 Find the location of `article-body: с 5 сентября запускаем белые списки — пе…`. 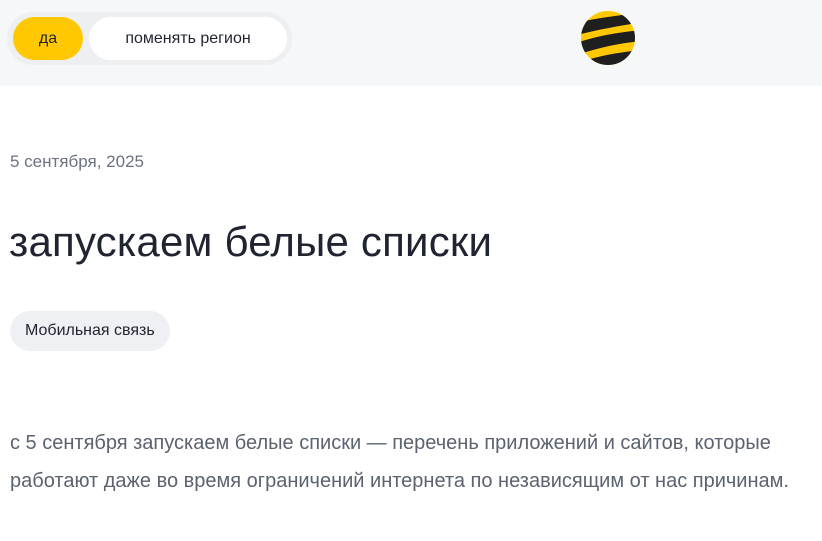

article-body: с 5 сентября запускаем белые списки — пе… is located at coordinates (399, 462).